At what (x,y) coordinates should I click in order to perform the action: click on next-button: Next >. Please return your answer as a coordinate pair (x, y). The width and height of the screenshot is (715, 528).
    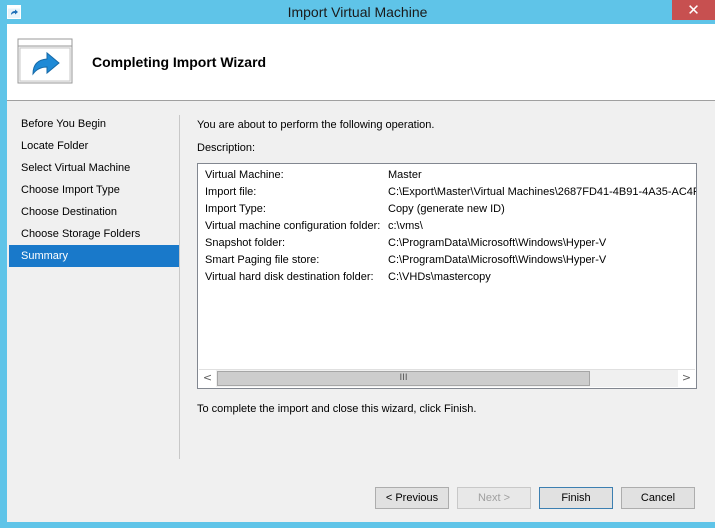
    Looking at the image, I should click on (494, 498).